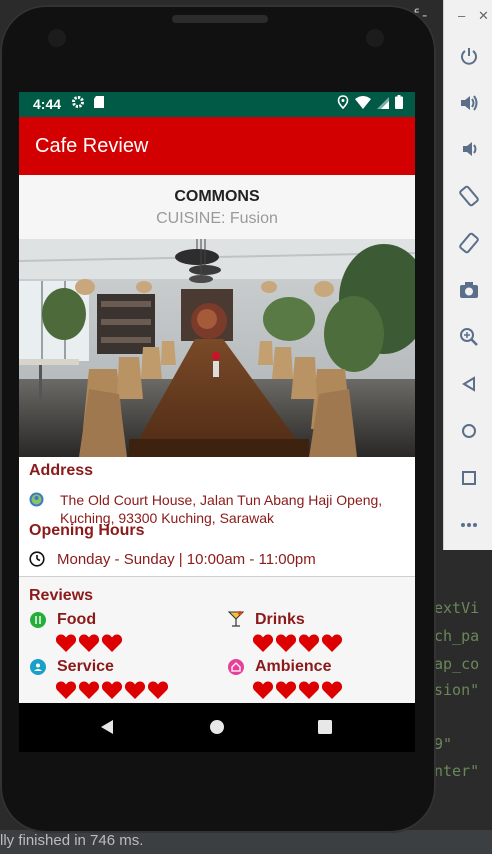 The height and width of the screenshot is (854, 492). Describe the element at coordinates (343, 104) in the screenshot. I see `location-icon` at that location.